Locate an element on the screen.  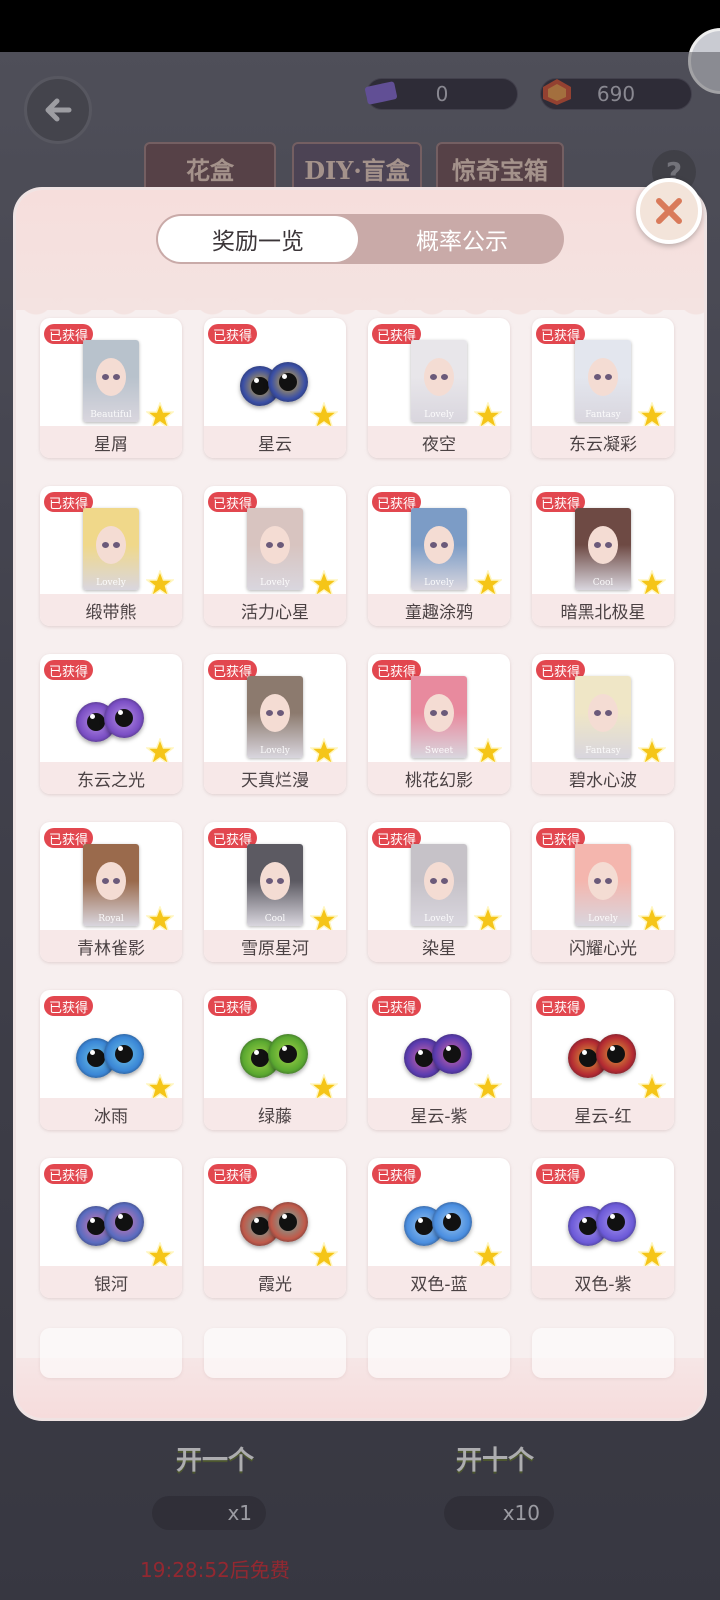
reward-card: 已获得 Lovely 夜空 is located at coordinates (439, 388).